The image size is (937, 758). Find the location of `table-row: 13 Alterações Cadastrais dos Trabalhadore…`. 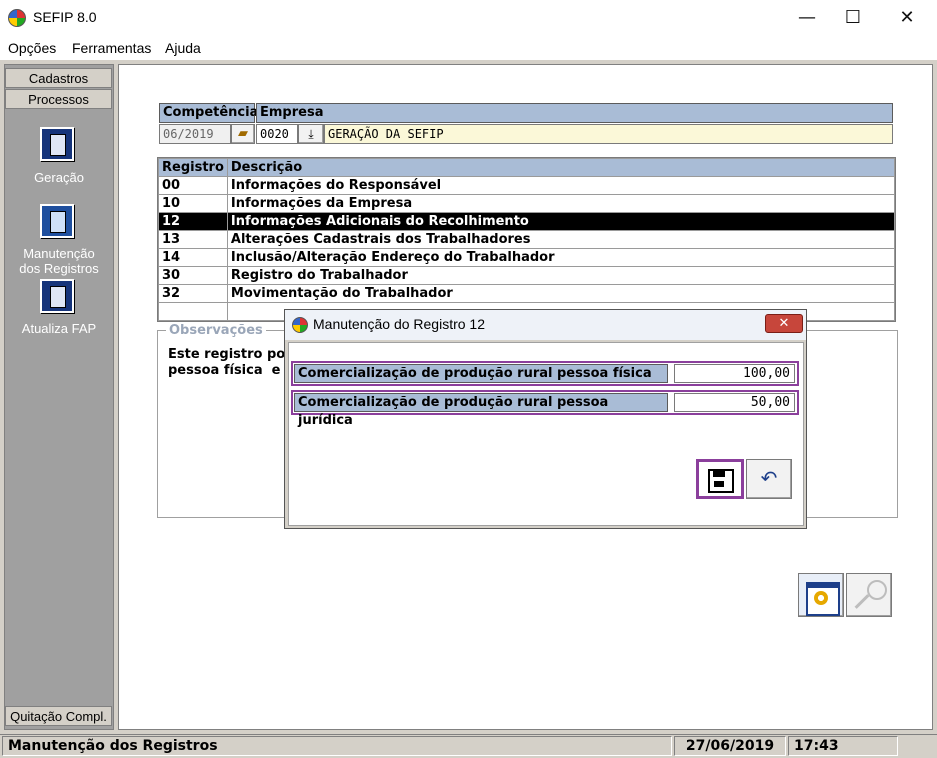

table-row: 13 Alterações Cadastrais dos Trabalhadore… is located at coordinates (527, 239).